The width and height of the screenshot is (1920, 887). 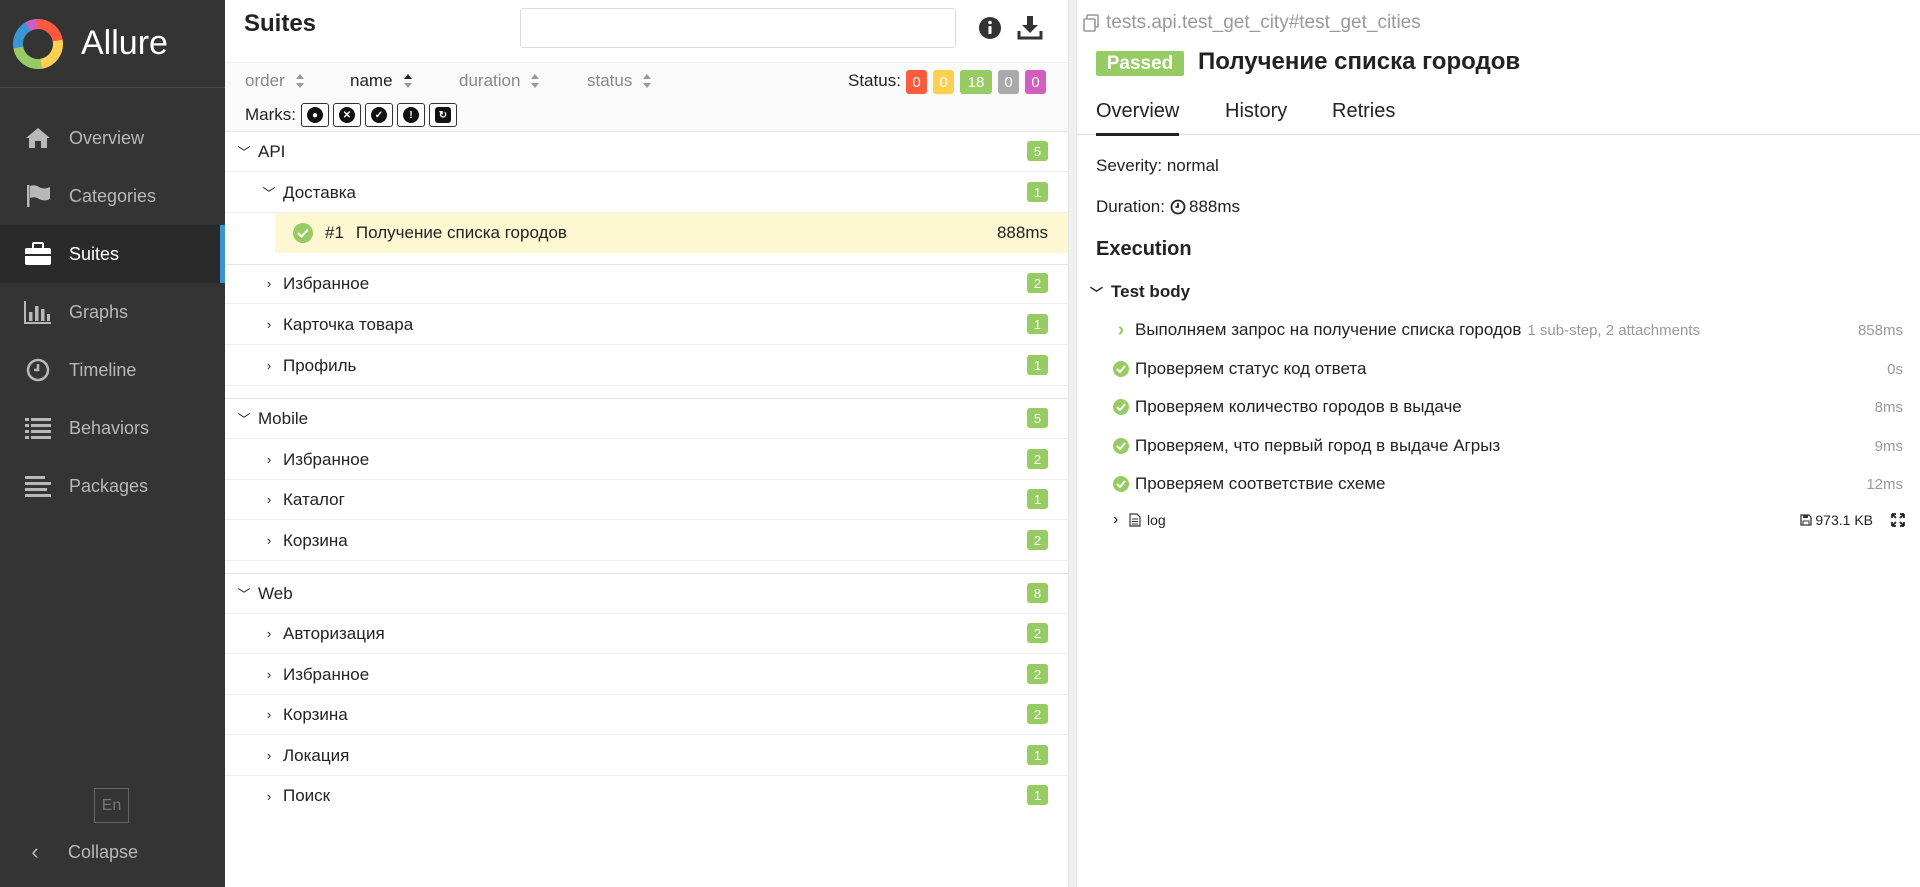 I want to click on status-filter-label: Status:, so click(x=874, y=80).